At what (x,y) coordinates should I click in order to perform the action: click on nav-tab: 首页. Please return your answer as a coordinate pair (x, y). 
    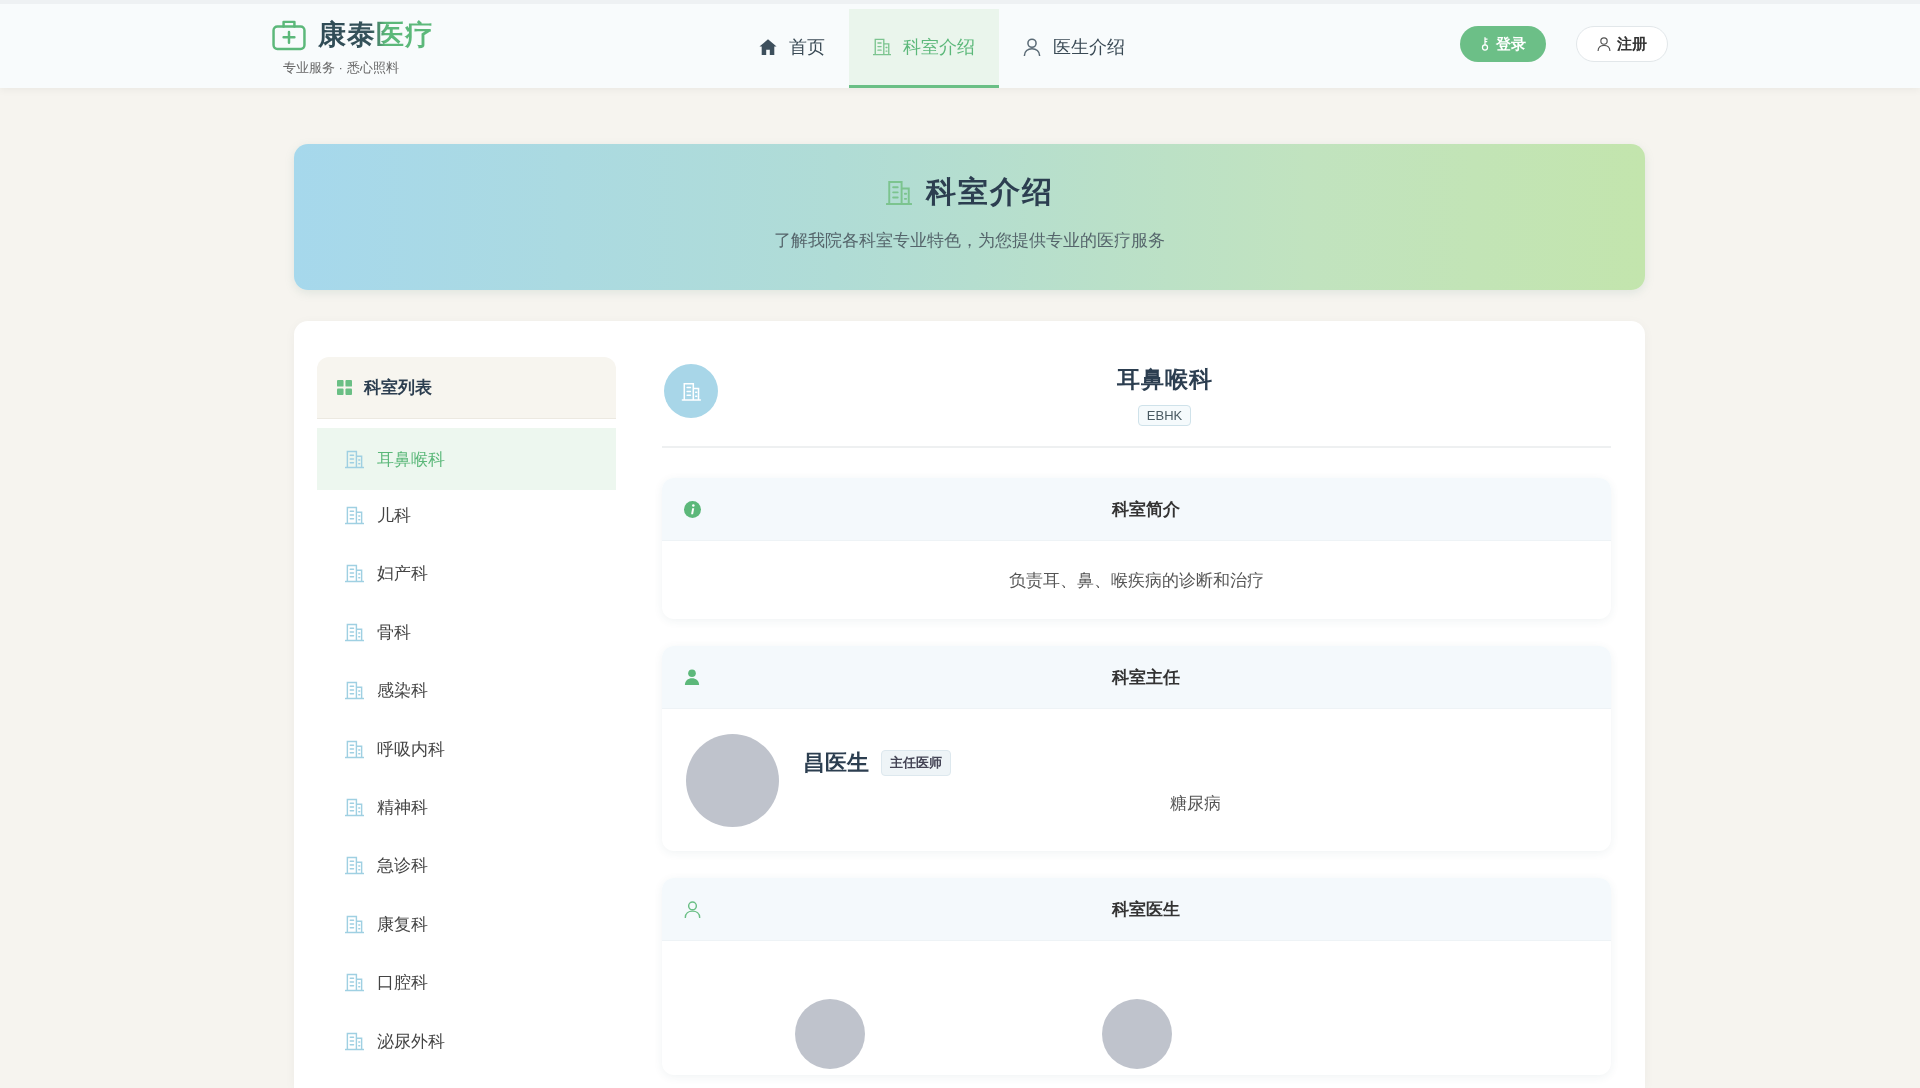
    Looking at the image, I should click on (792, 48).